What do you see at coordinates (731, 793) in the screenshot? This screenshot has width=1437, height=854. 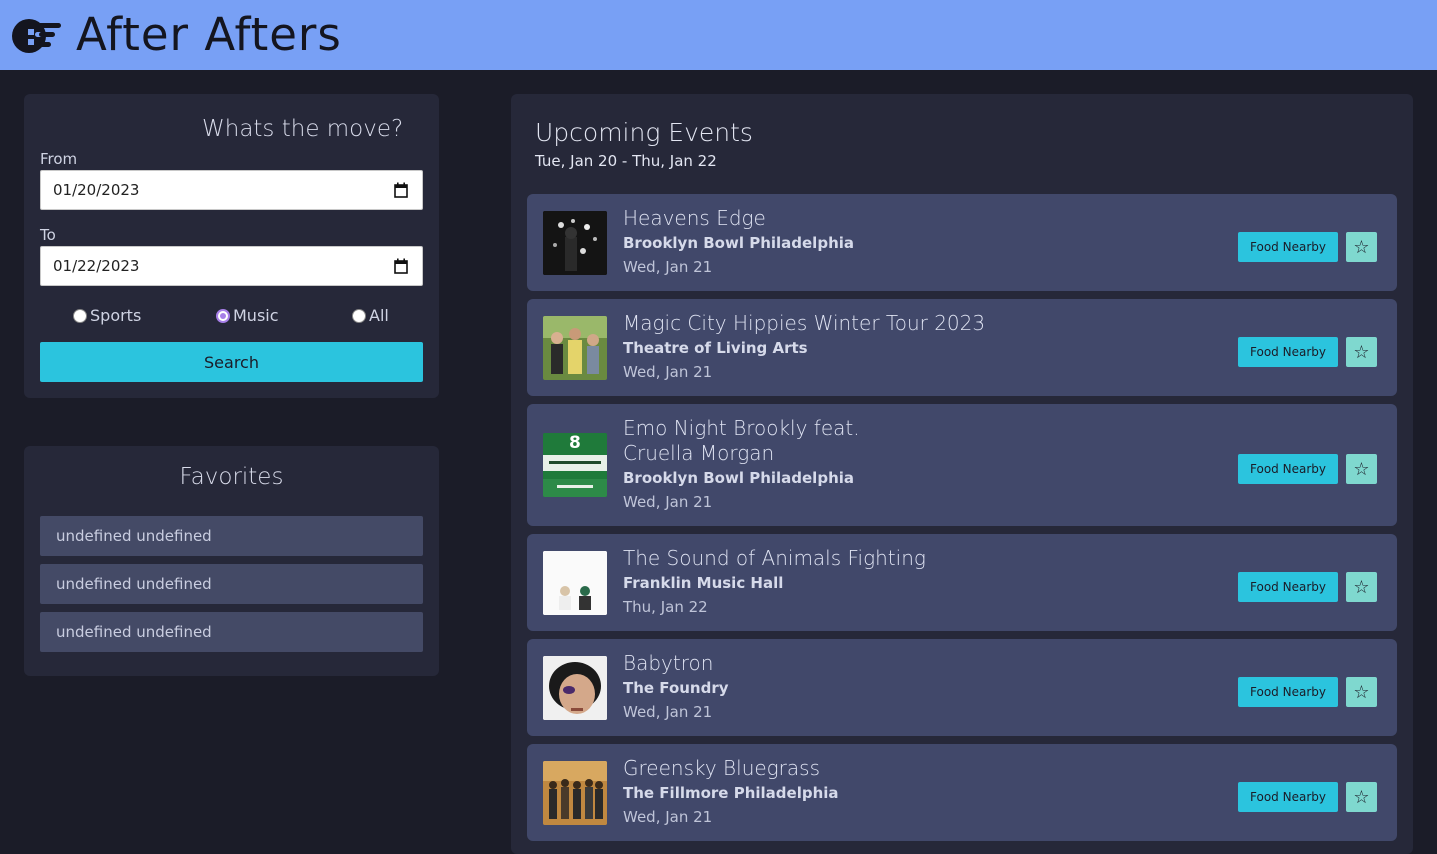 I see `event-venue: The Fillmore Philadelphia` at bounding box center [731, 793].